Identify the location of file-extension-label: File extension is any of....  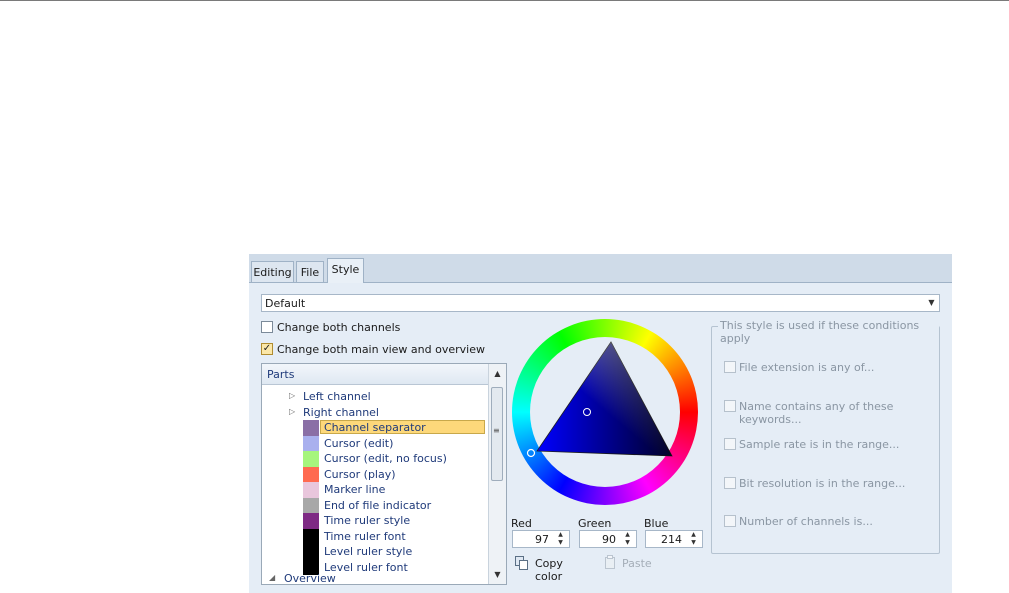
(807, 367).